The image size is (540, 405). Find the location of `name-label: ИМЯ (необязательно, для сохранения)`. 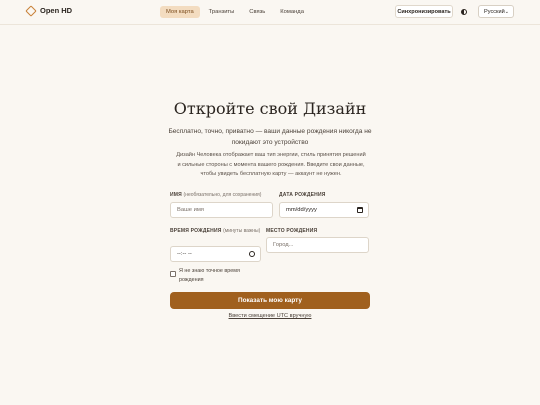

name-label: ИМЯ (необязательно, для сохранения) is located at coordinates (215, 195).